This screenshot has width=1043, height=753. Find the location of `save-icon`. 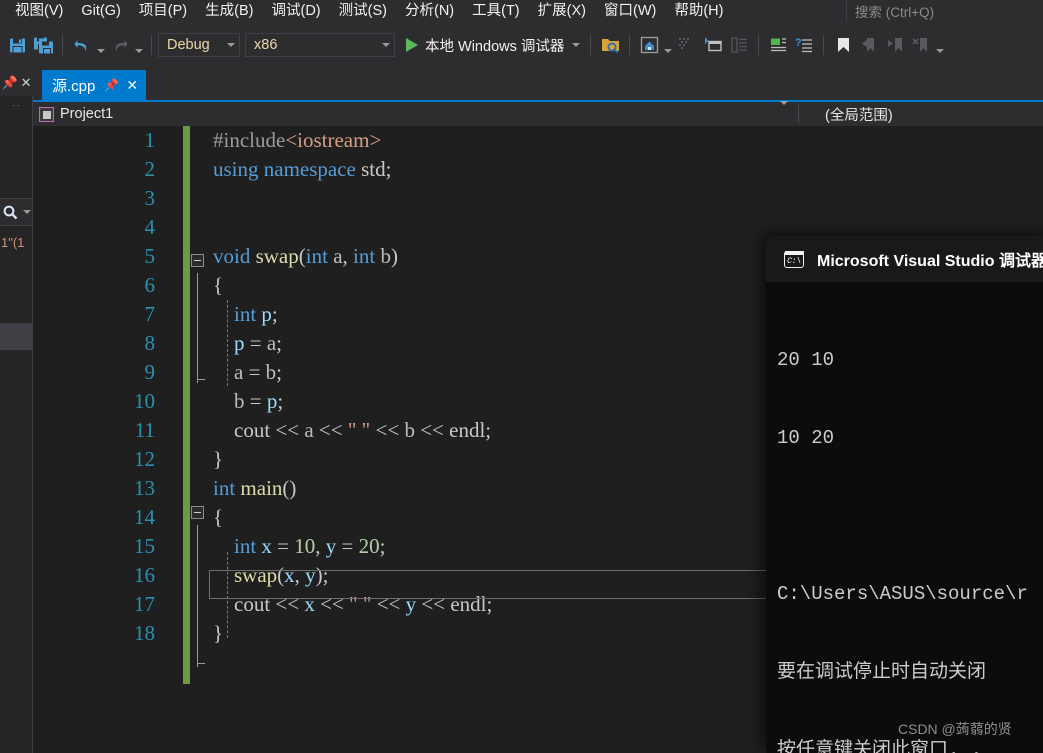

save-icon is located at coordinates (17, 45).